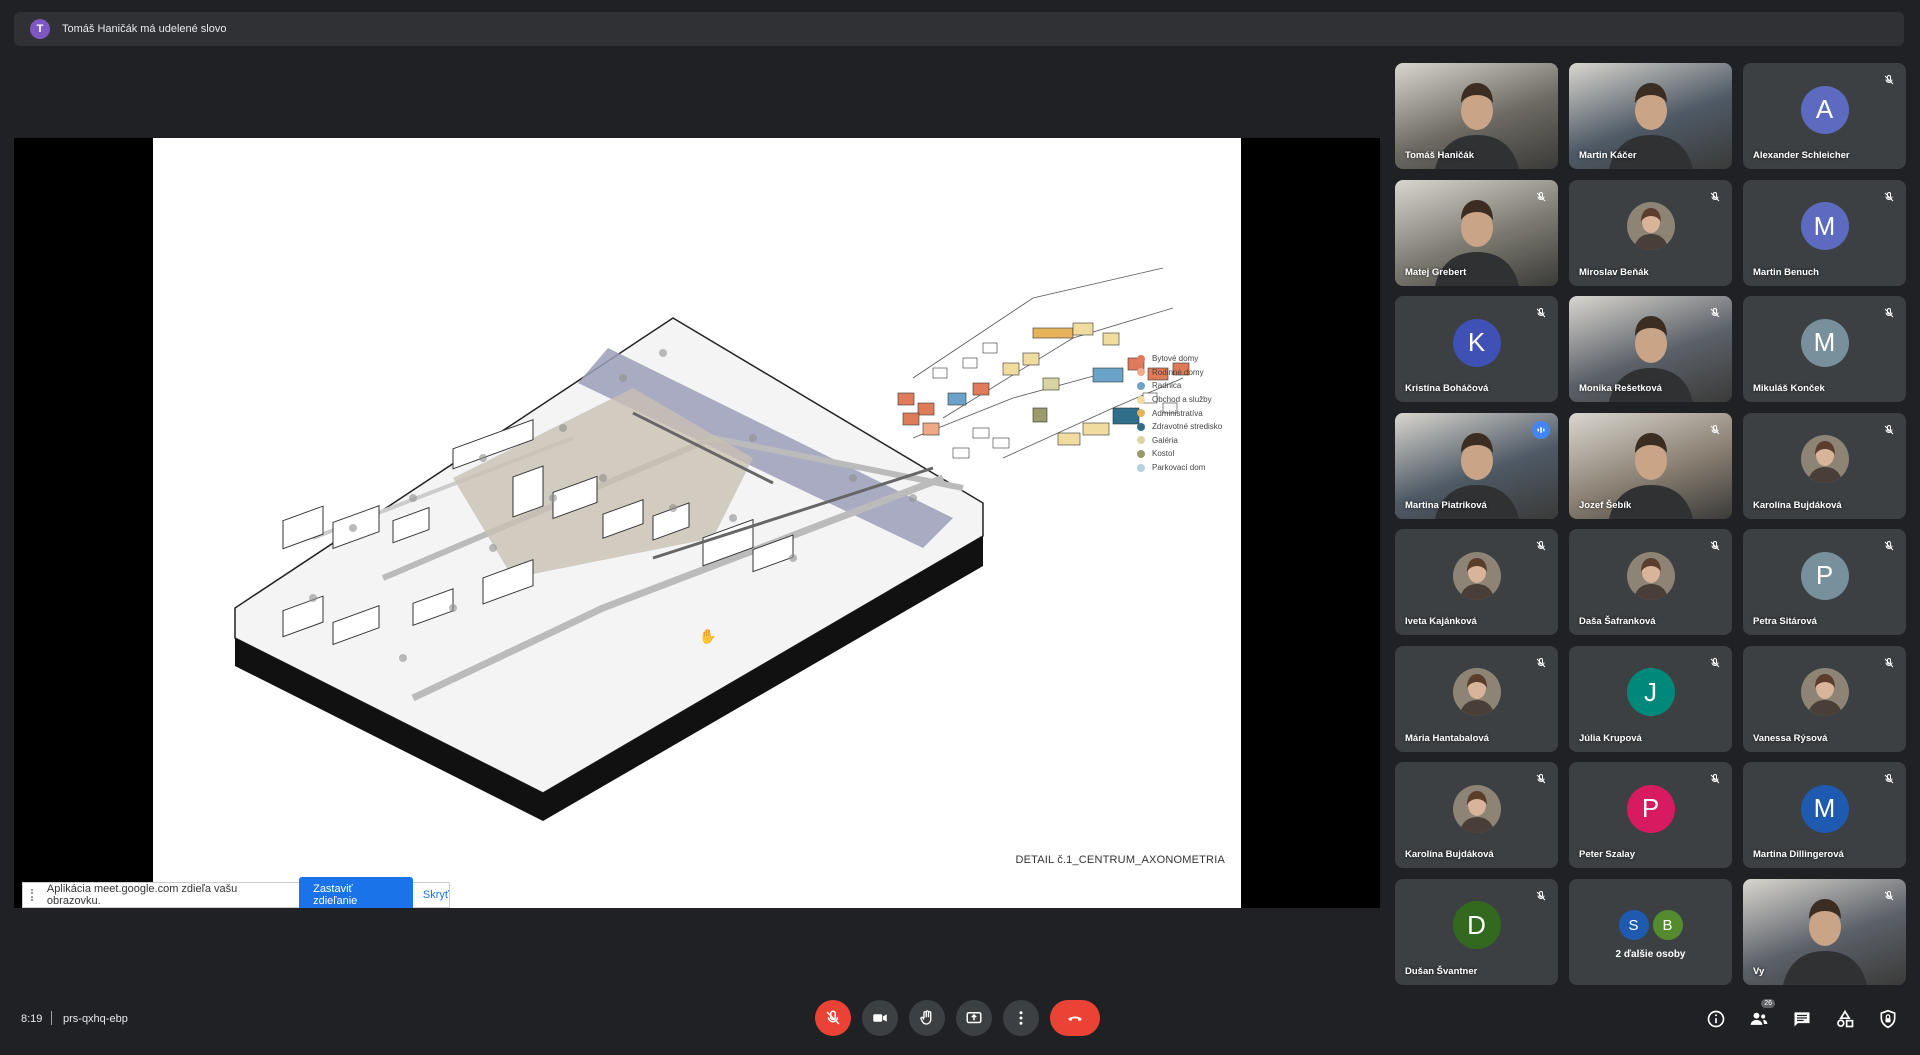  Describe the element at coordinates (1650, 232) in the screenshot. I see `participant-tile: Miroslav Beňák` at that location.